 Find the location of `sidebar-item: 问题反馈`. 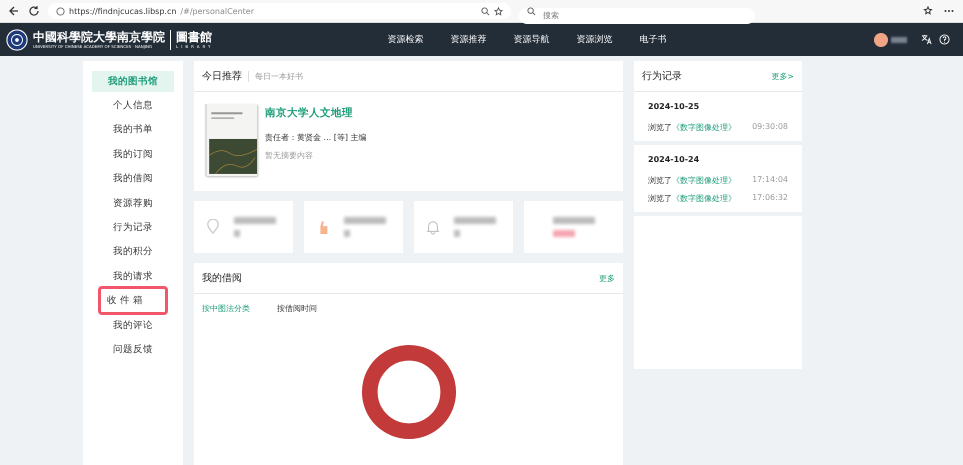

sidebar-item: 问题反馈 is located at coordinates (133, 349).